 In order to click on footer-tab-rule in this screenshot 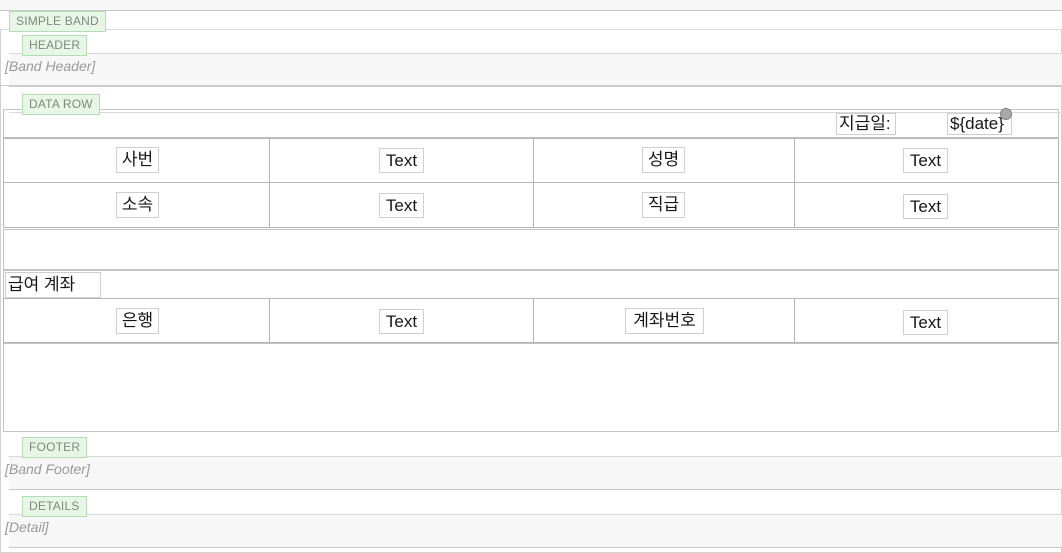, I will do `click(535, 456)`.